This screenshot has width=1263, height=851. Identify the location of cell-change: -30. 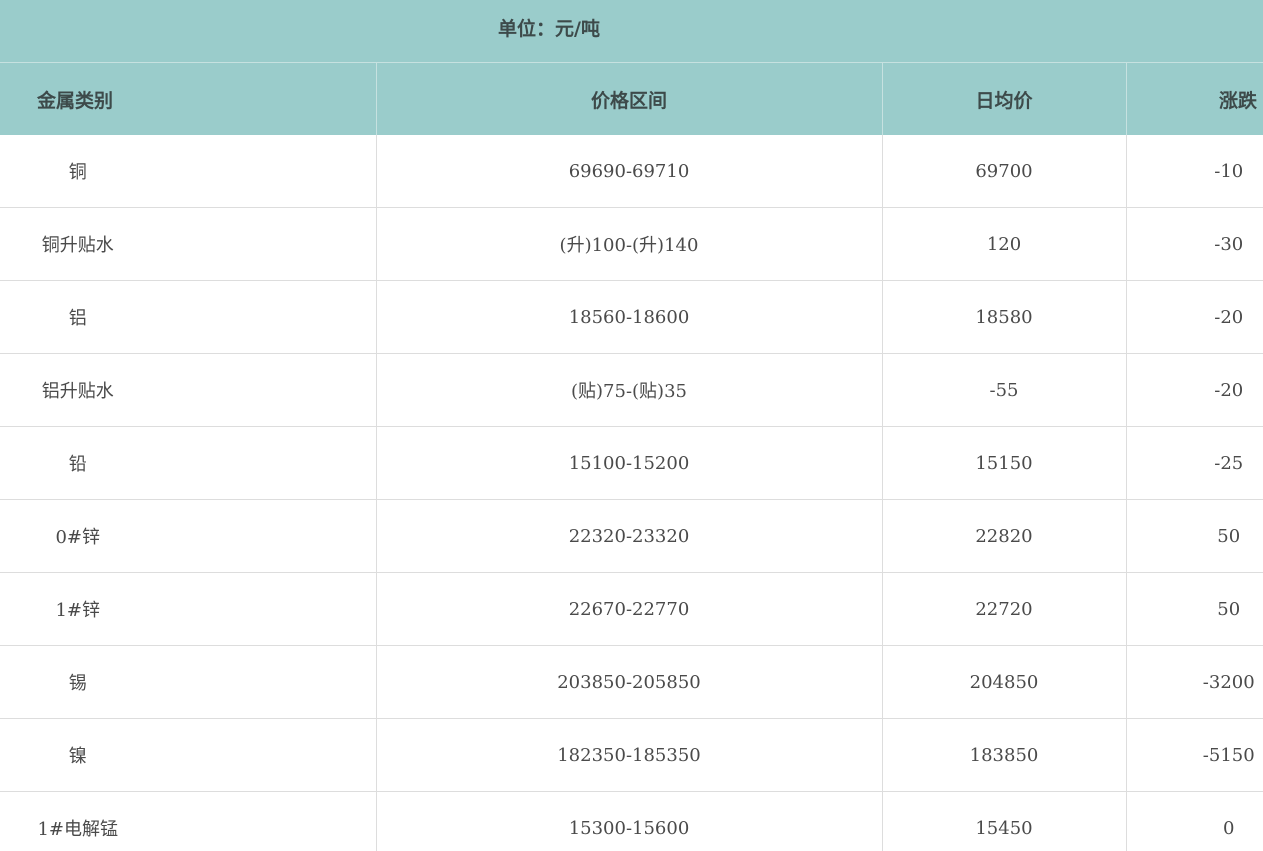
(1194, 244).